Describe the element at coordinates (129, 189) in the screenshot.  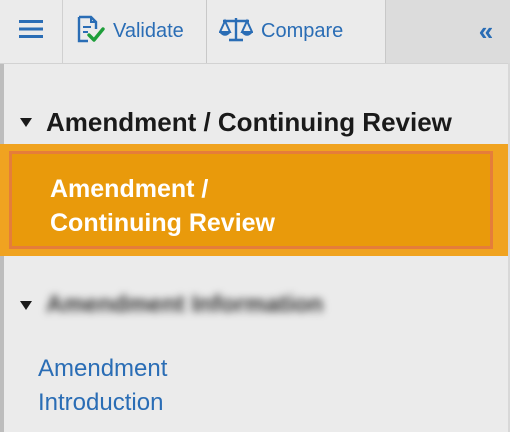
I see `nav-item-label-line1: Amendment /` at that location.